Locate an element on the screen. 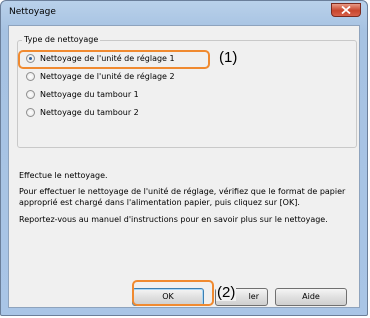 Image resolution: width=370 pixels, height=318 pixels. radio-option-fixing-unit-2: Nettoyage de l'unité de réglage 2 is located at coordinates (100, 76).